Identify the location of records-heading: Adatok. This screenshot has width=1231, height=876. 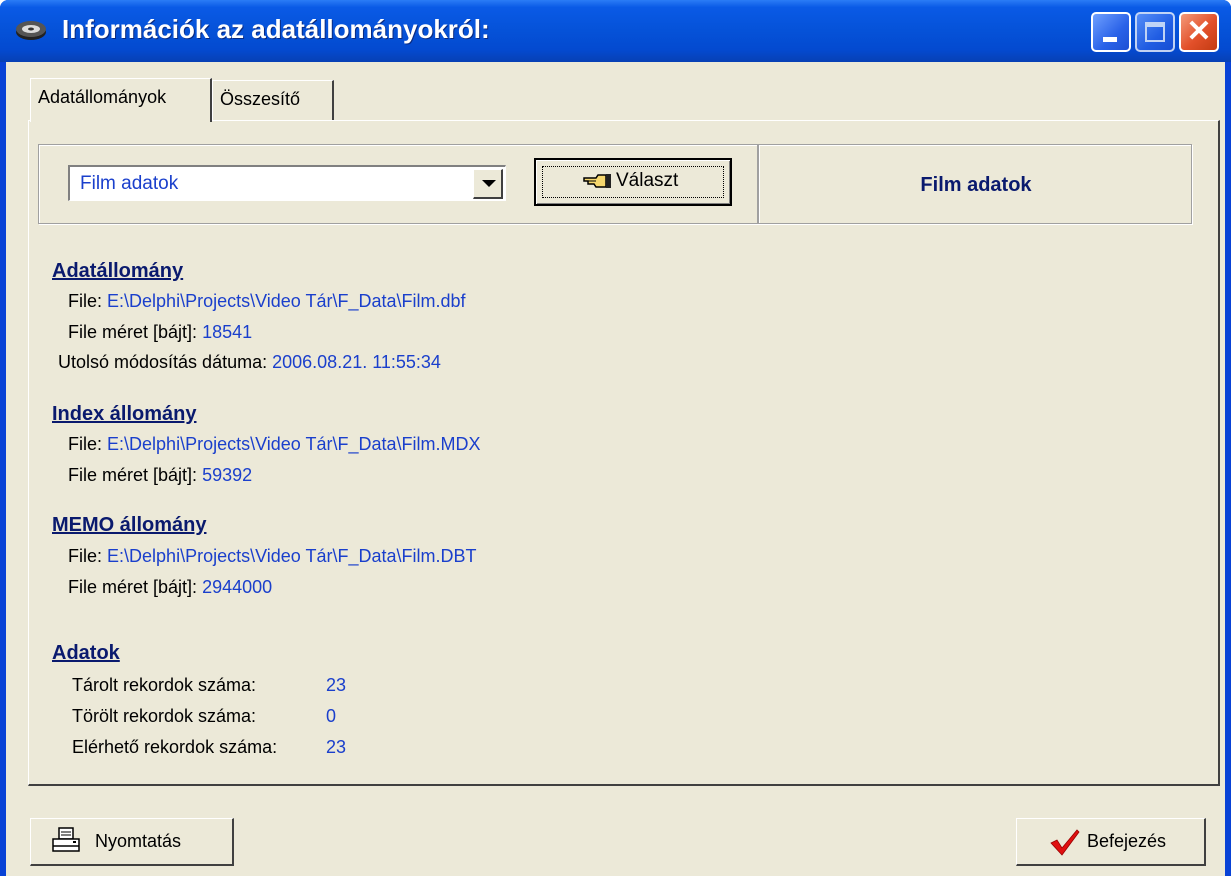
(86, 653).